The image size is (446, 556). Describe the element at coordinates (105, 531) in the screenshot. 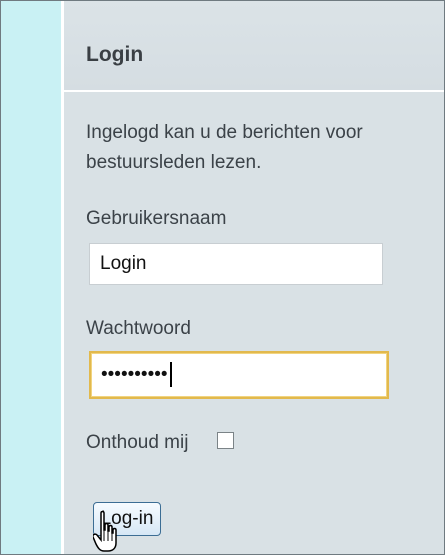

I see `hand-pointer-icon` at that location.